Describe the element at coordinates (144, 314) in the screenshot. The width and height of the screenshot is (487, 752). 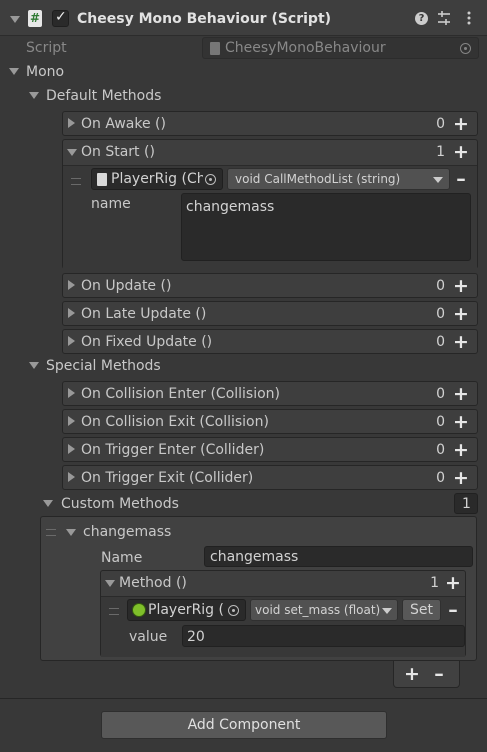
I see `event-label: On Late Update ()` at that location.